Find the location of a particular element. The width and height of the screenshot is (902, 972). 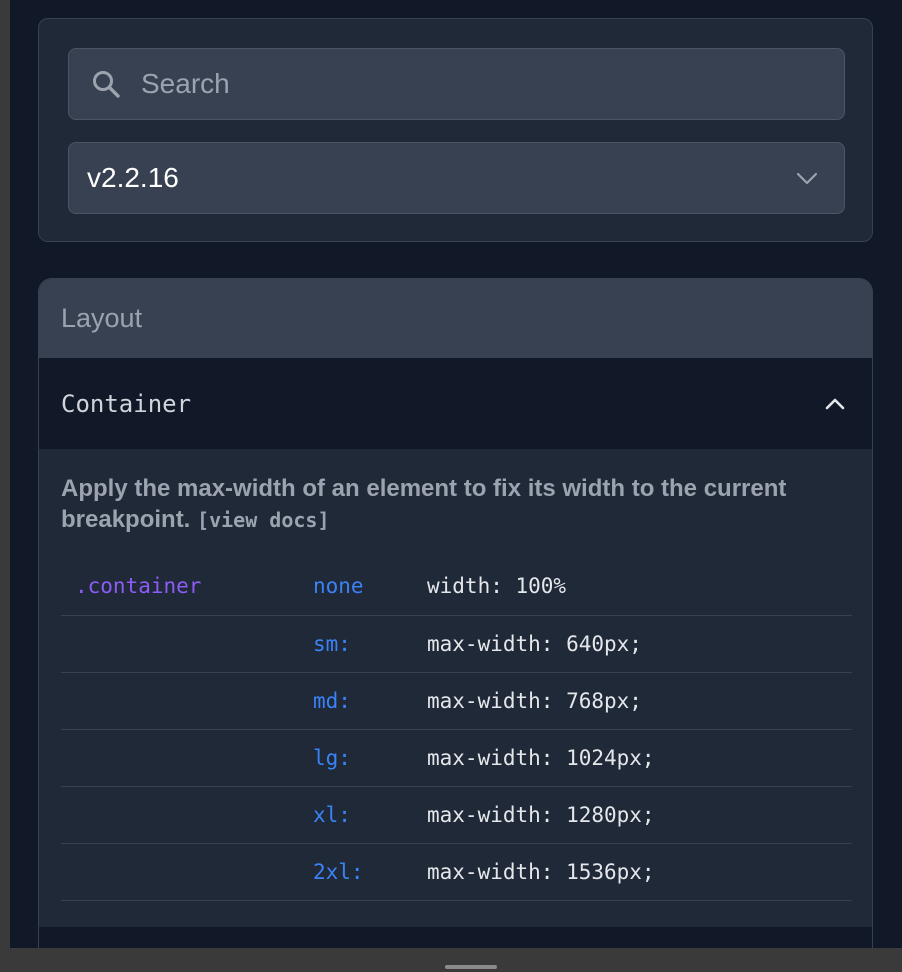

table-row: .container none width: 100% is located at coordinates (456, 586).